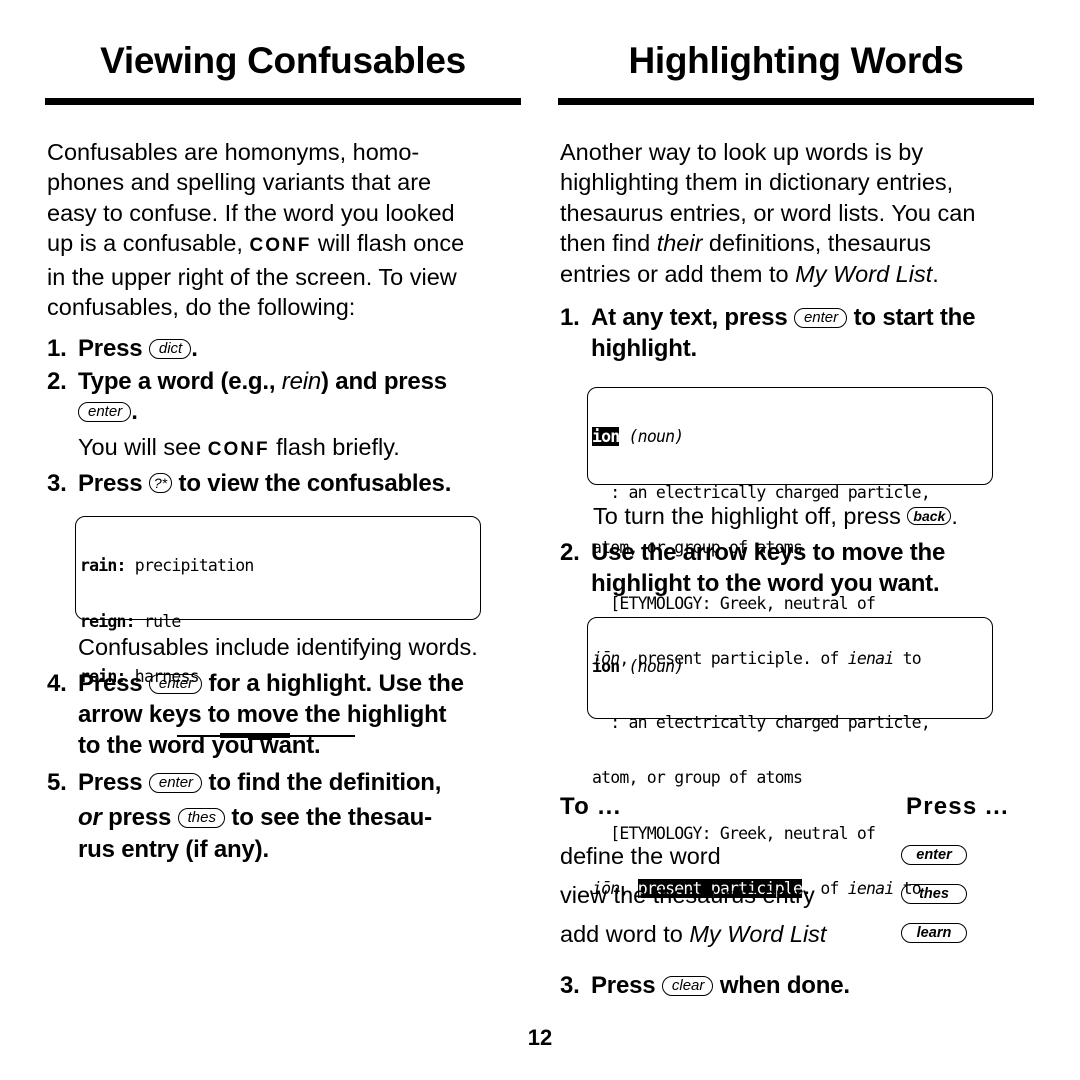  Describe the element at coordinates (301, 381) in the screenshot. I see `example-word: rein` at that location.